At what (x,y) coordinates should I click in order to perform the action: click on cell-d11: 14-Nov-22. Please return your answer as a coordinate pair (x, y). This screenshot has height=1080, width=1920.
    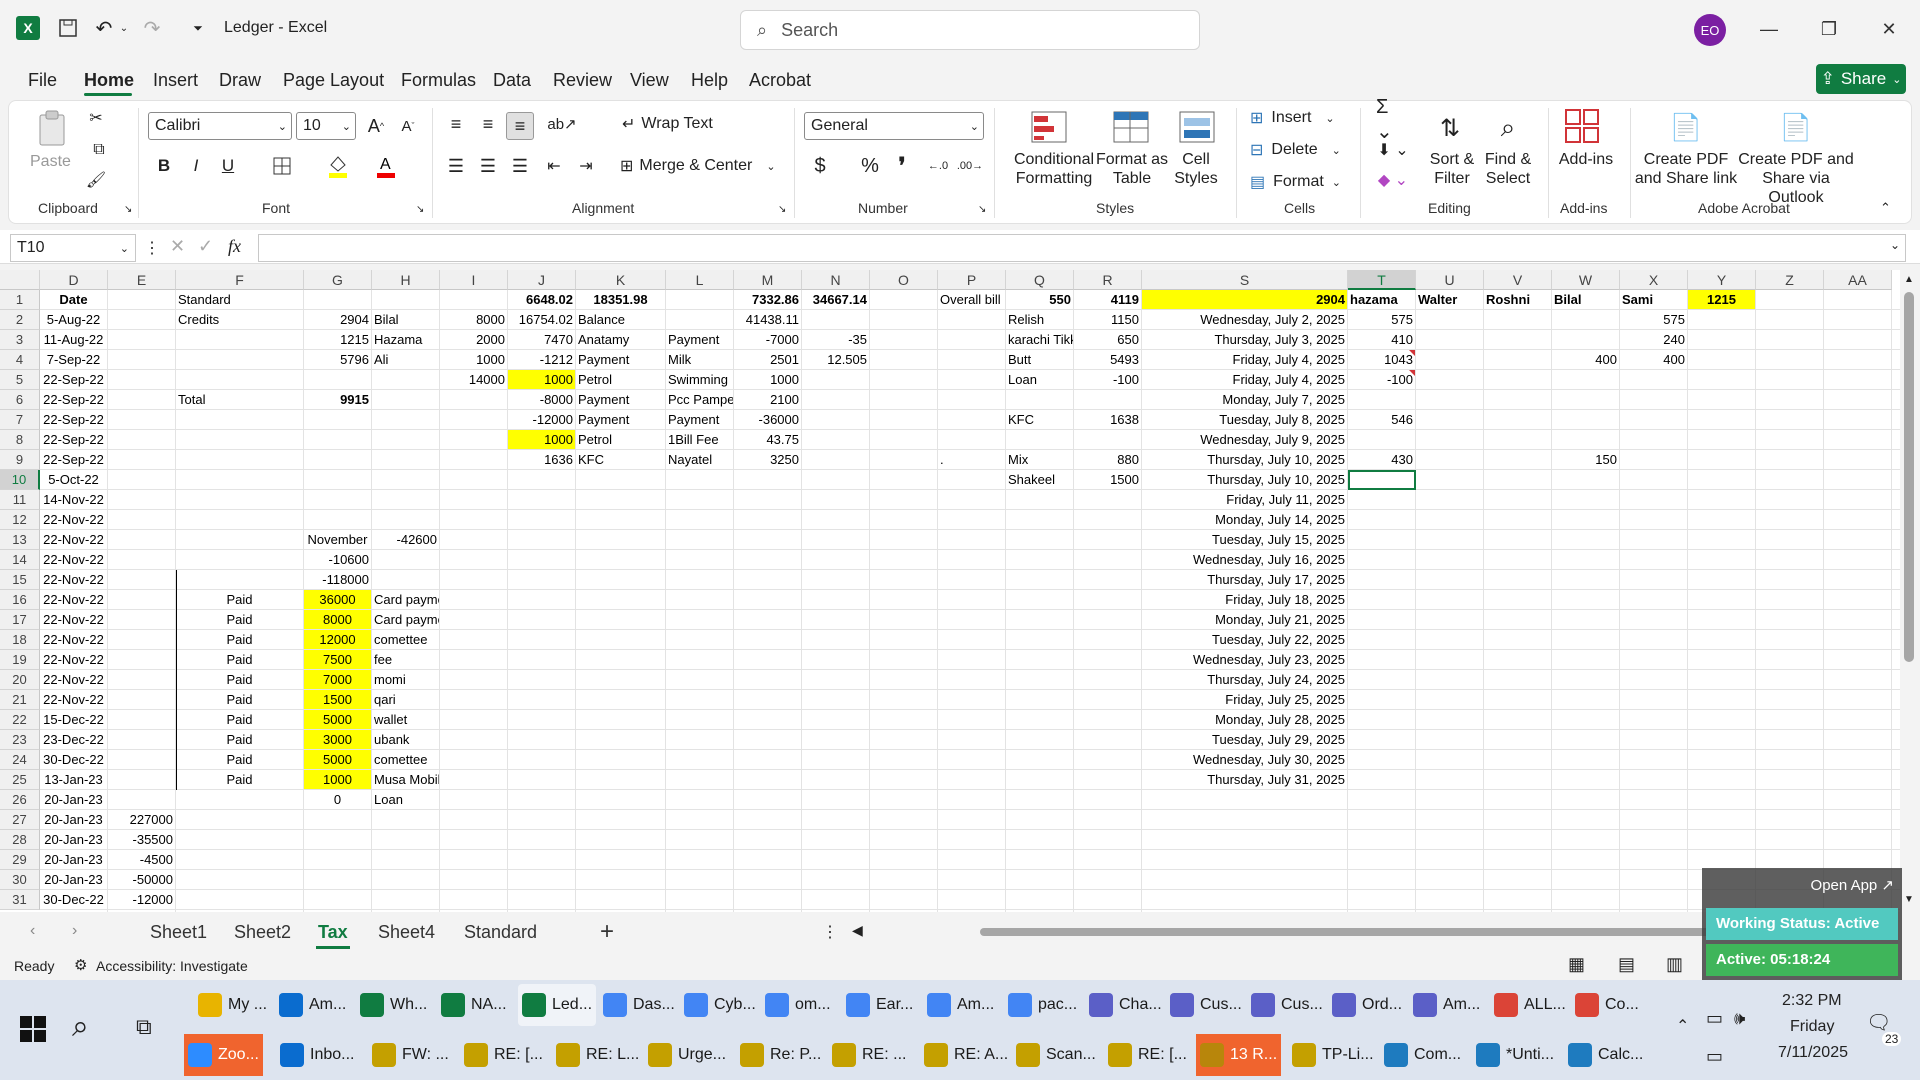
    Looking at the image, I should click on (73, 499).